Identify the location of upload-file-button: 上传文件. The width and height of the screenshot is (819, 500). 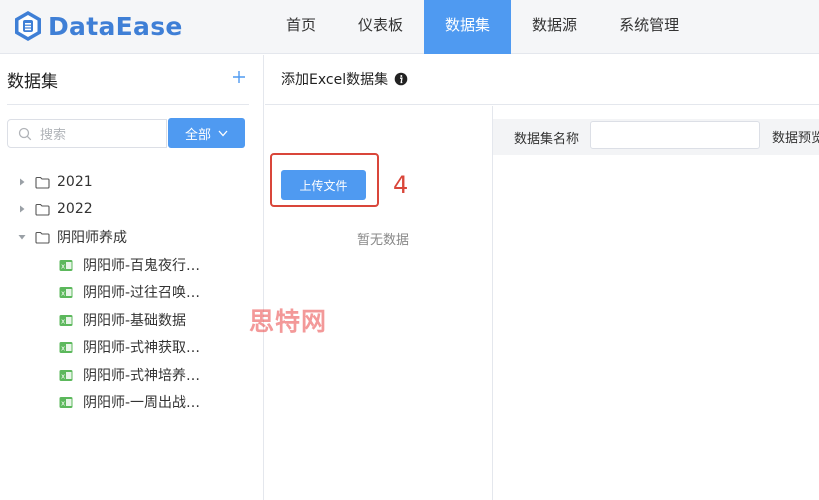
(323, 185).